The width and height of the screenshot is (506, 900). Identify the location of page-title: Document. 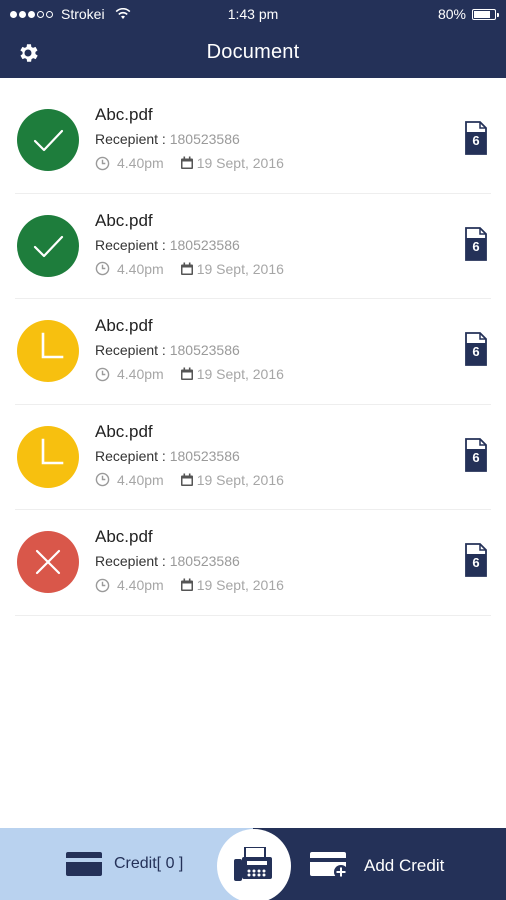
(253, 52).